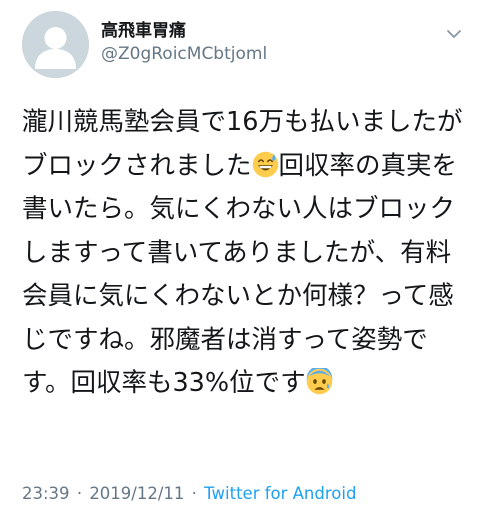 This screenshot has height=517, width=480. Describe the element at coordinates (319, 381) in the screenshot. I see `anxious-face-with-sweat-icon` at that location.